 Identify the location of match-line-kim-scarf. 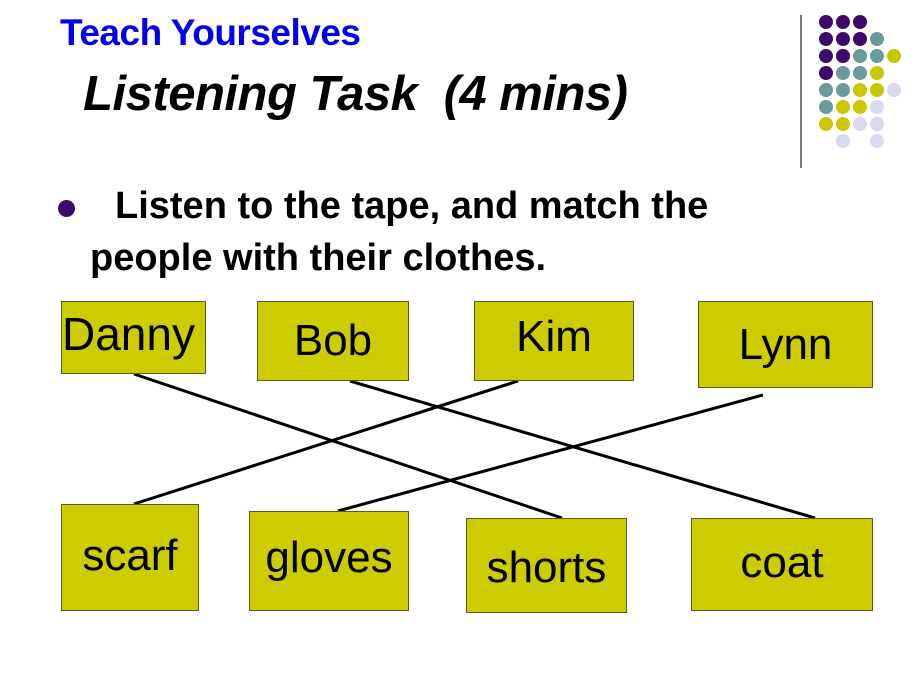
(326, 442).